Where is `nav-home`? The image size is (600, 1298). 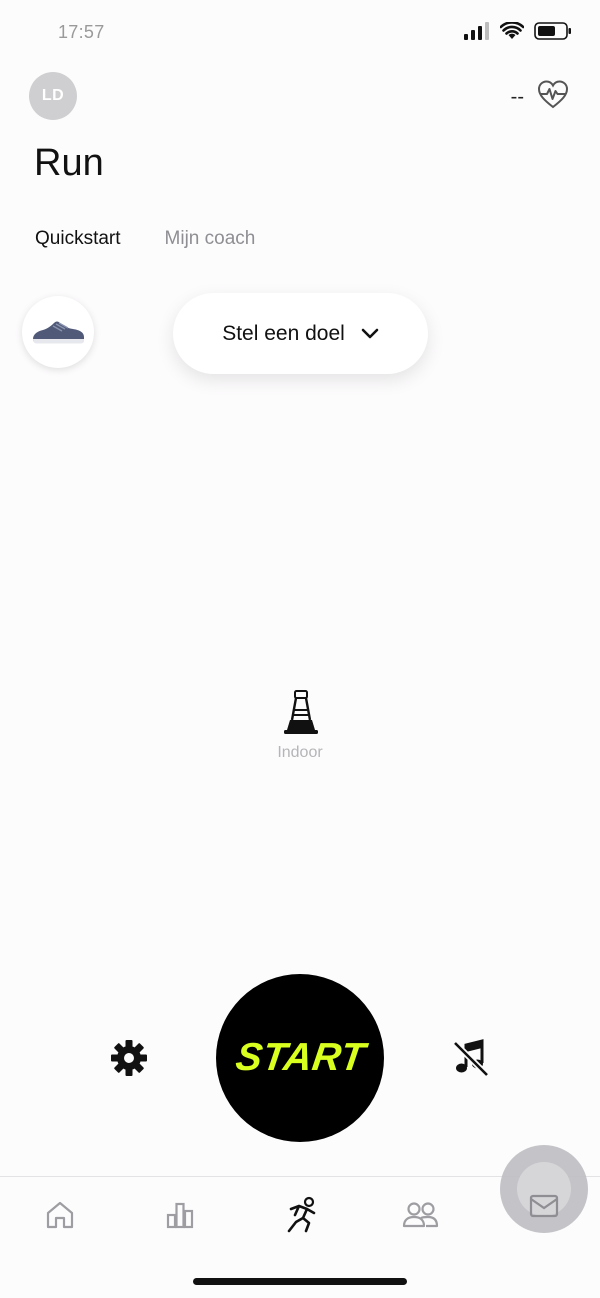
nav-home is located at coordinates (60, 1215).